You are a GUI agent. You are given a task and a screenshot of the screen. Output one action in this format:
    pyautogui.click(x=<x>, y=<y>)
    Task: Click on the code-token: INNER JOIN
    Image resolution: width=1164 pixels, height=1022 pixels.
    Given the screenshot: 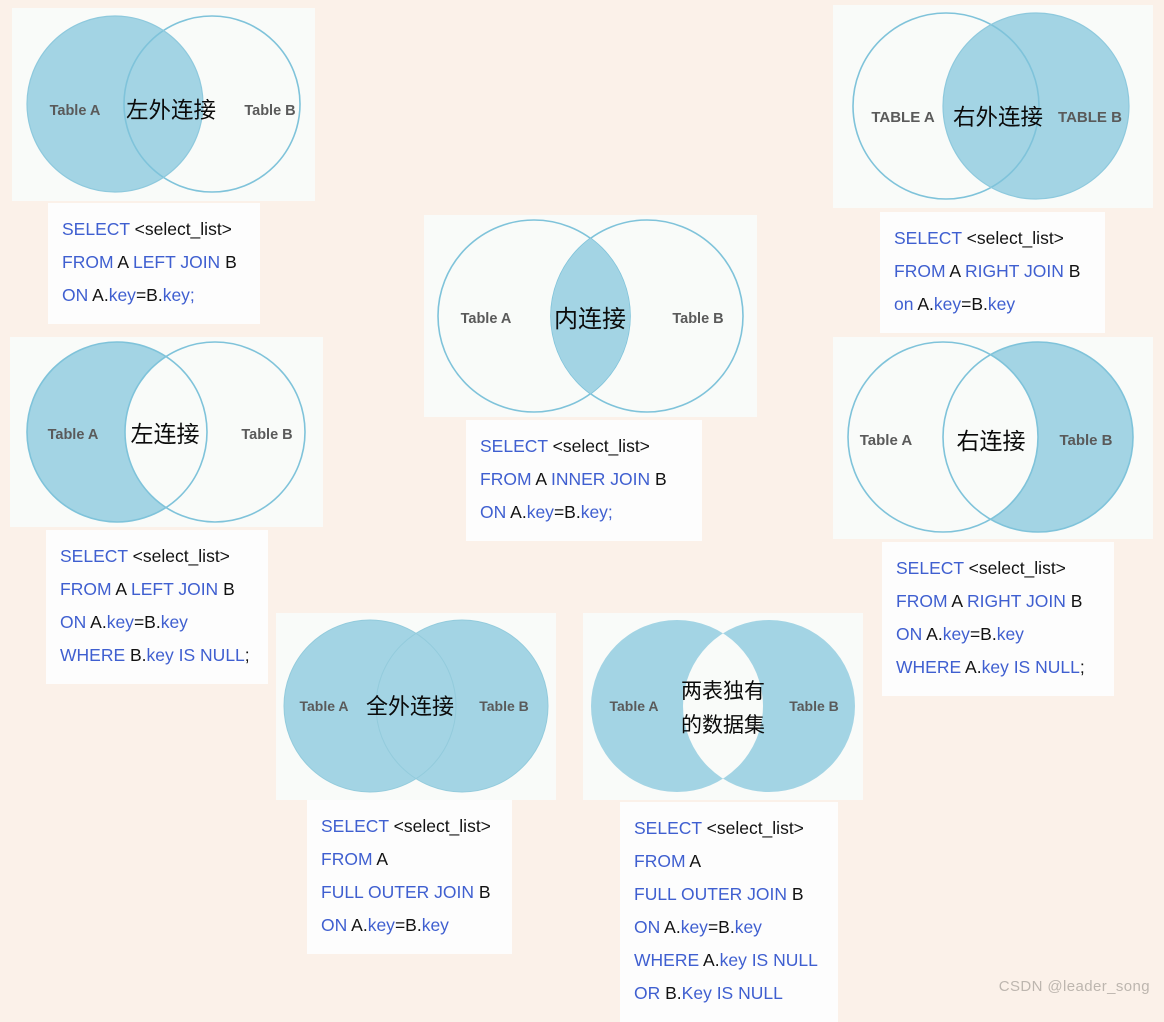 What is the action you would take?
    pyautogui.click(x=603, y=479)
    